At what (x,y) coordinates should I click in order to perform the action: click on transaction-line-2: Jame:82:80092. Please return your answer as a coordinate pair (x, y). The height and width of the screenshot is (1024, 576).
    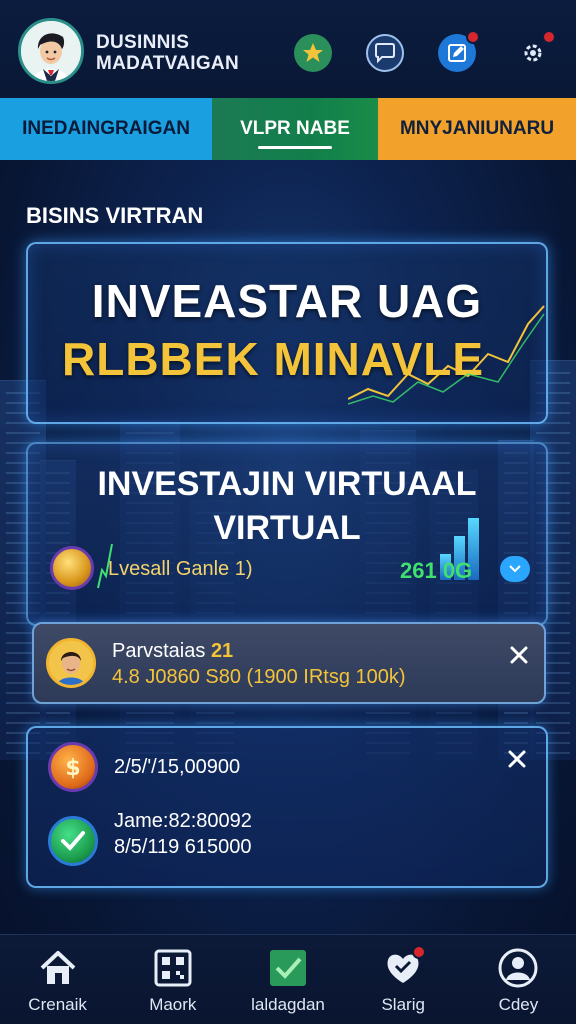
    Looking at the image, I should click on (183, 821).